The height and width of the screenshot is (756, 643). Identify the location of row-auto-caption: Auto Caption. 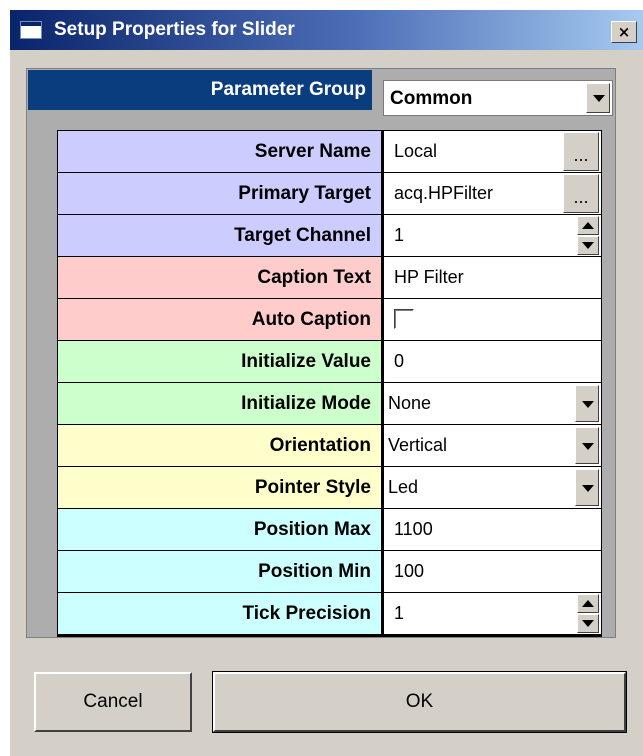
(329, 319).